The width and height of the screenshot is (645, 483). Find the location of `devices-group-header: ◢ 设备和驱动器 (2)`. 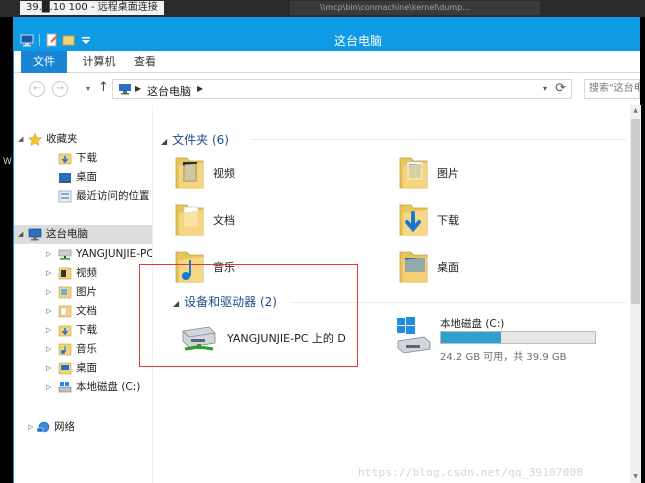

devices-group-header: ◢ 设备和驱动器 (2) is located at coordinates (225, 301).